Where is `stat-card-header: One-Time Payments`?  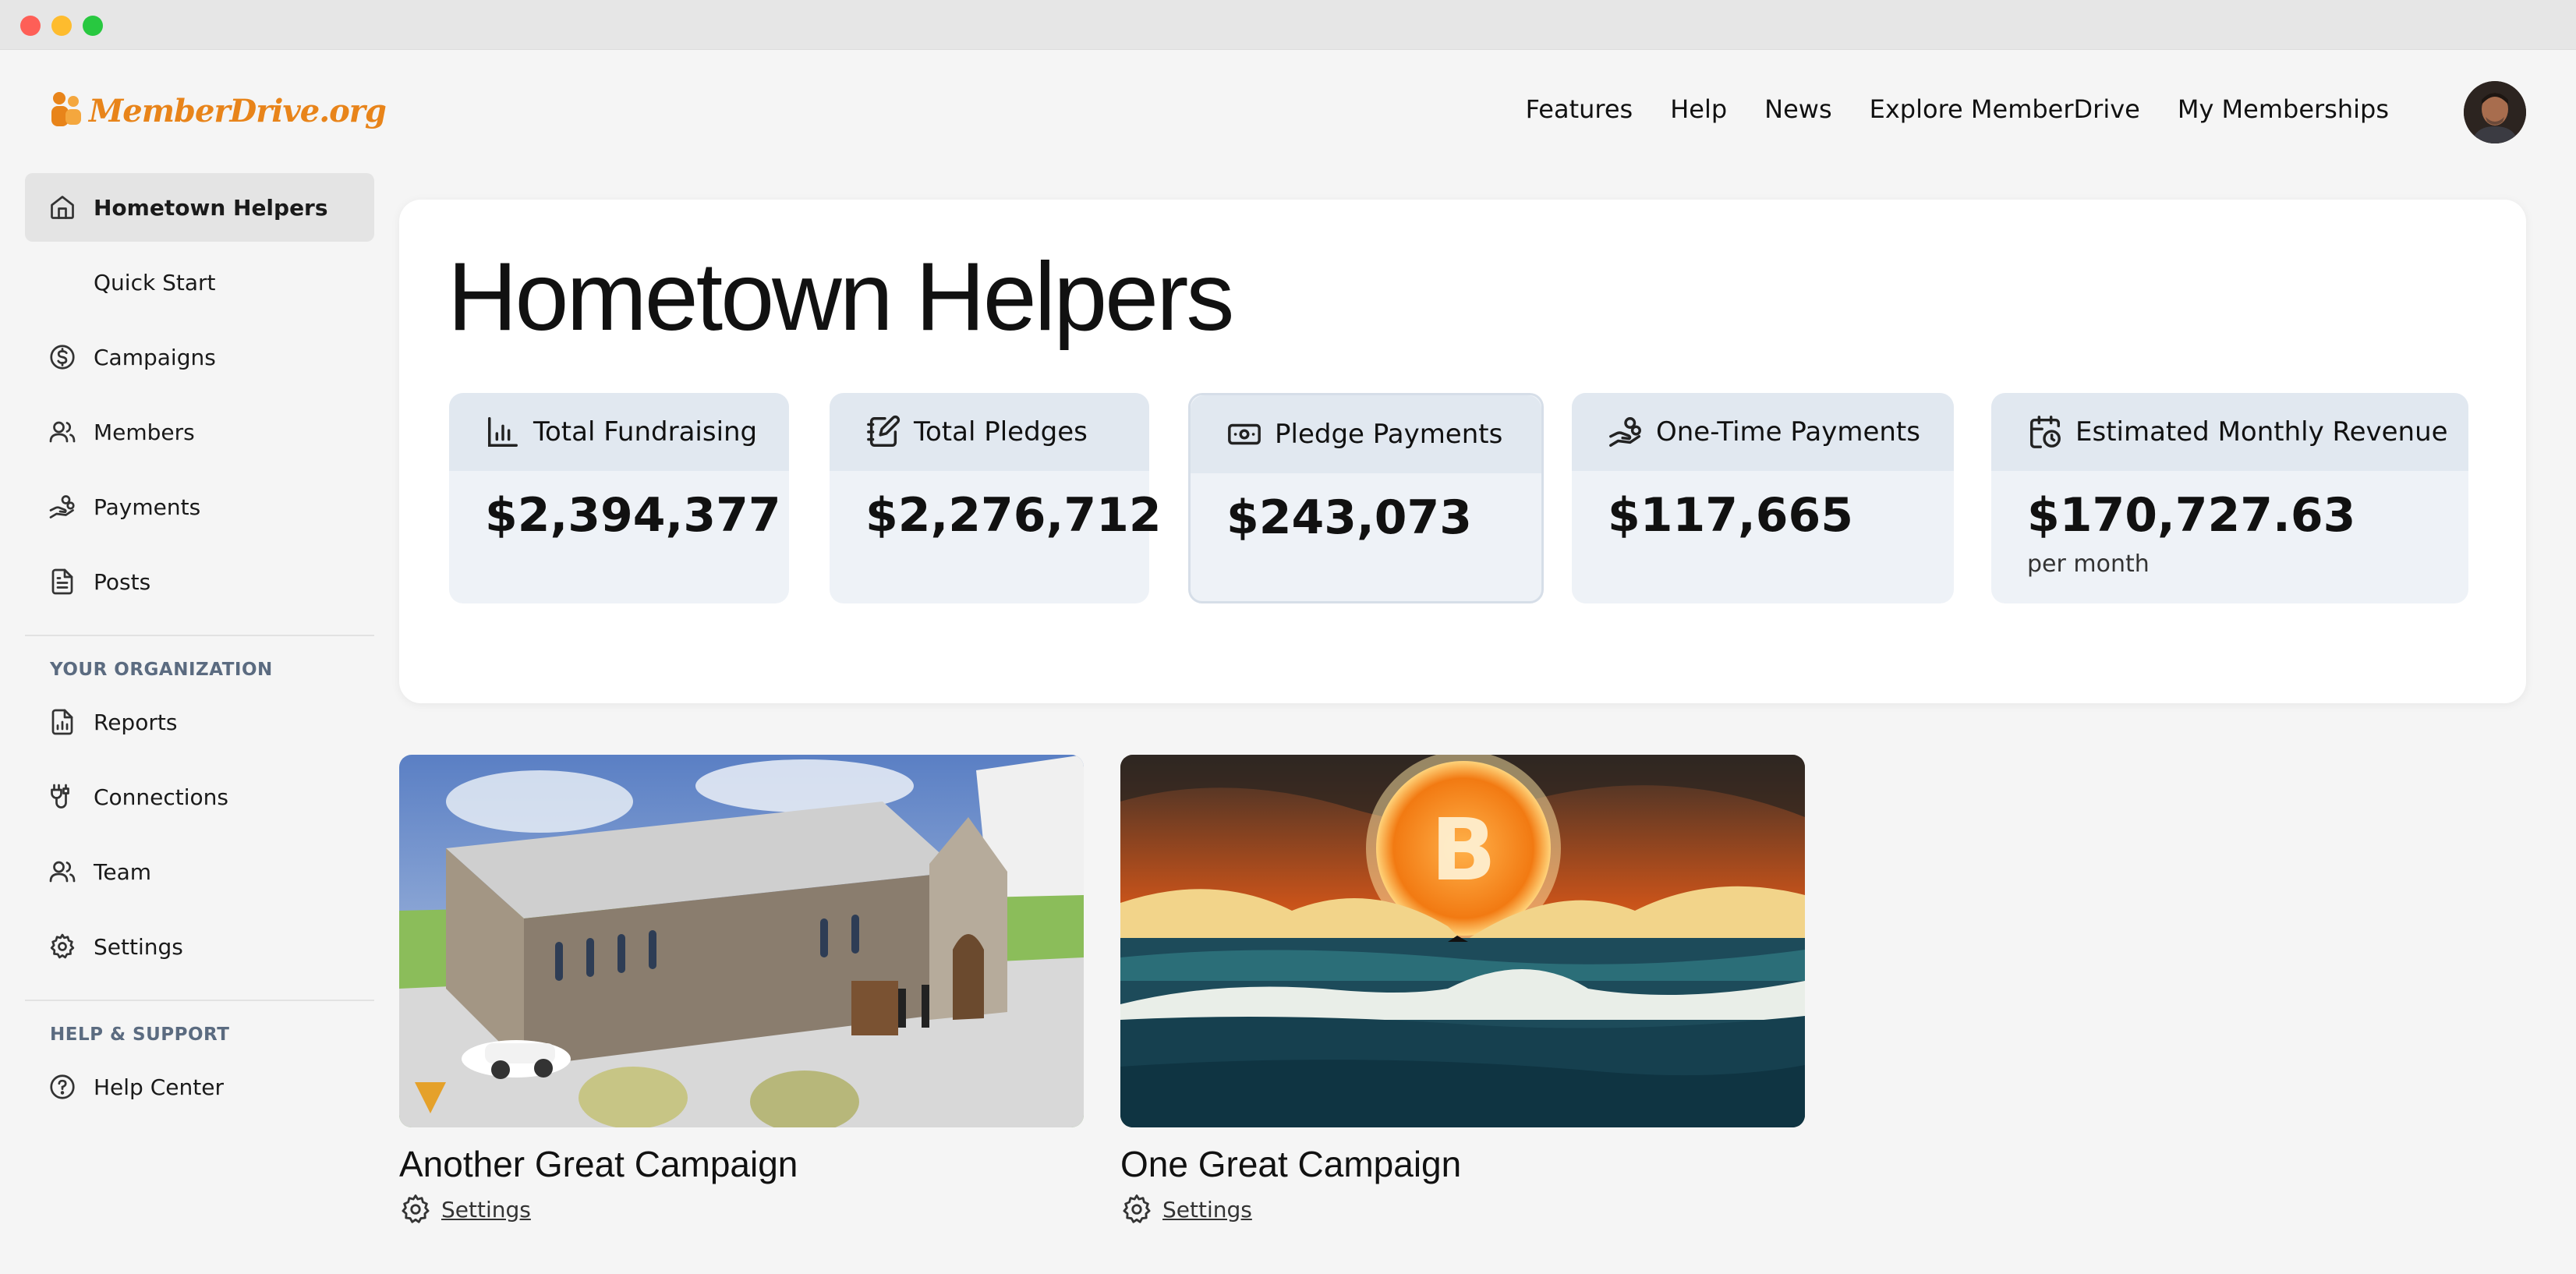
stat-card-header: One-Time Payments is located at coordinates (1763, 432).